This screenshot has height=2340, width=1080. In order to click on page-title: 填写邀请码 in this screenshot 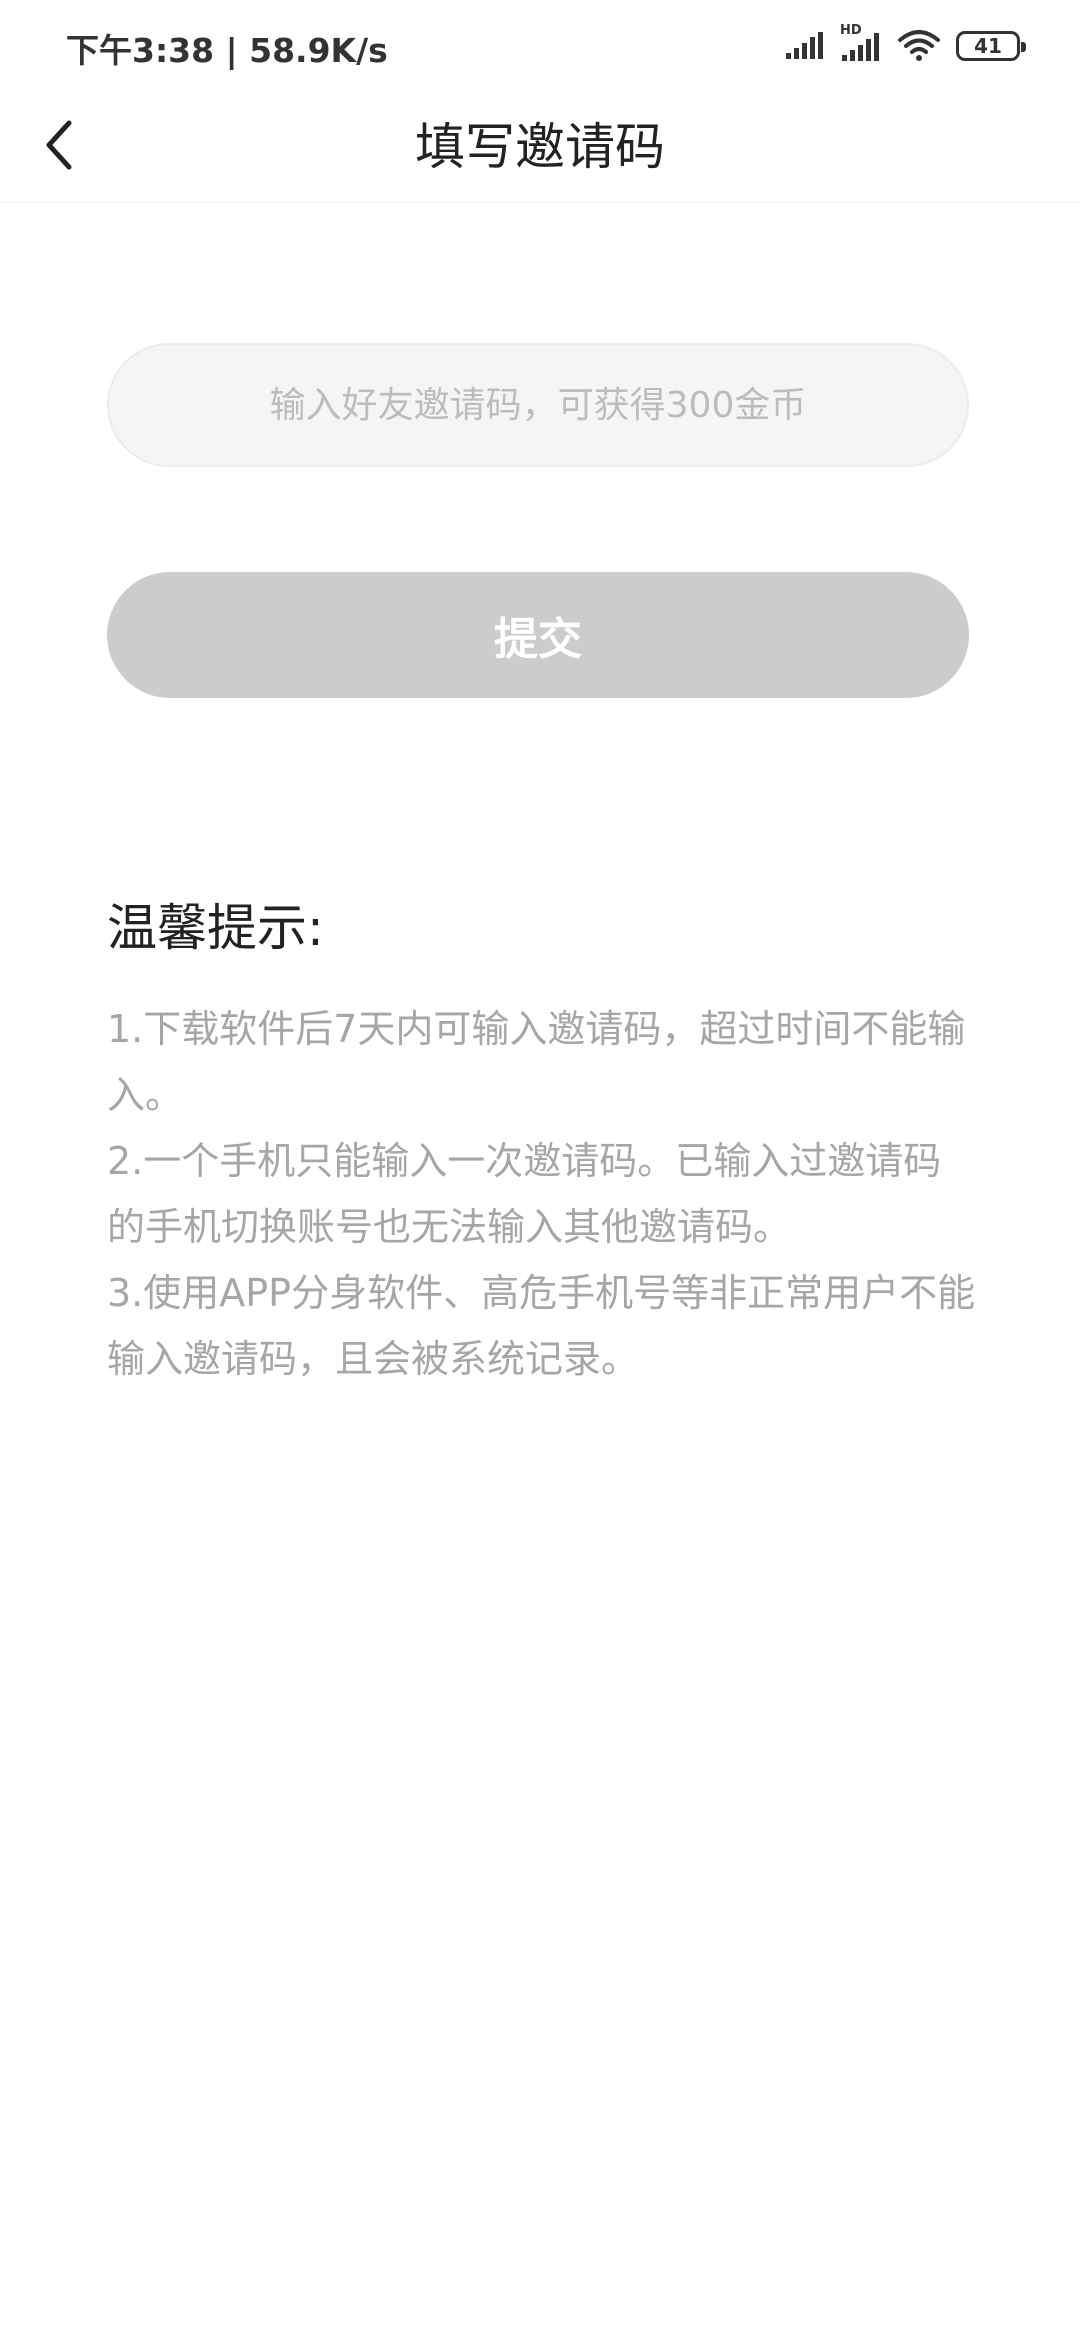, I will do `click(540, 147)`.